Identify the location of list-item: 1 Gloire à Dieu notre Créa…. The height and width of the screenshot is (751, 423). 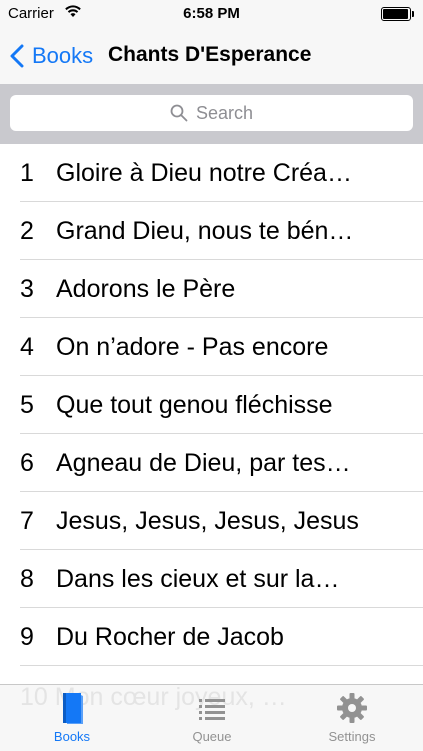
(211, 173).